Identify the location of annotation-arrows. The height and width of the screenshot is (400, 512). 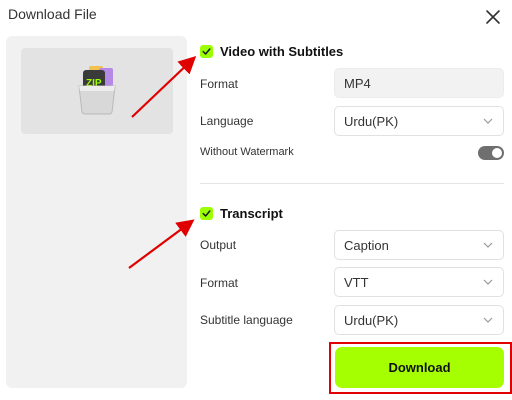
(162, 162).